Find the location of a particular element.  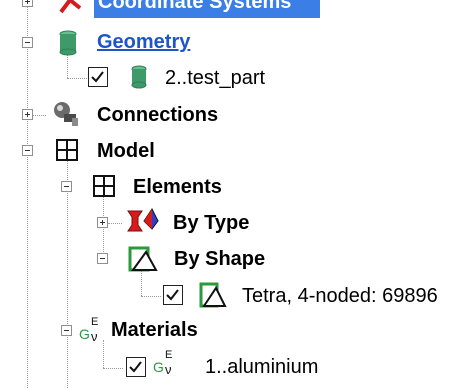

tree-line-connections is located at coordinates (39, 115).